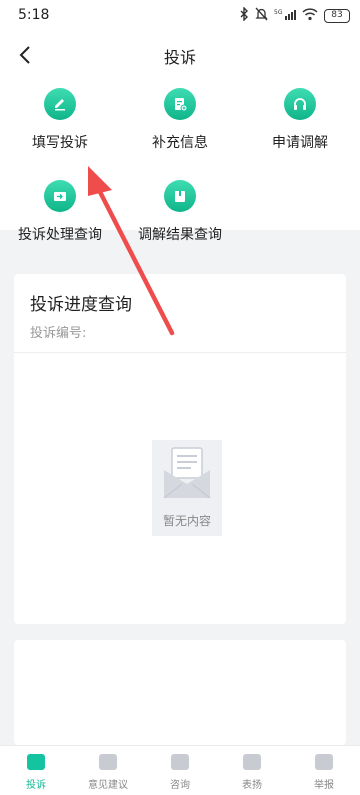  I want to click on bottom-nav: 投诉 意见建议 咨询 表扬 举报, so click(180, 770).